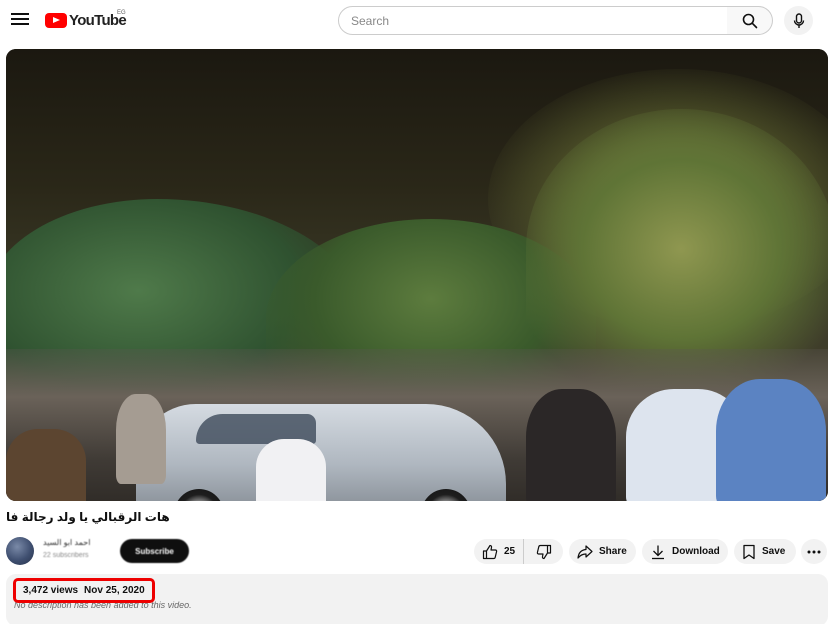  I want to click on youtube-logo: YouTube EG, so click(86, 20).